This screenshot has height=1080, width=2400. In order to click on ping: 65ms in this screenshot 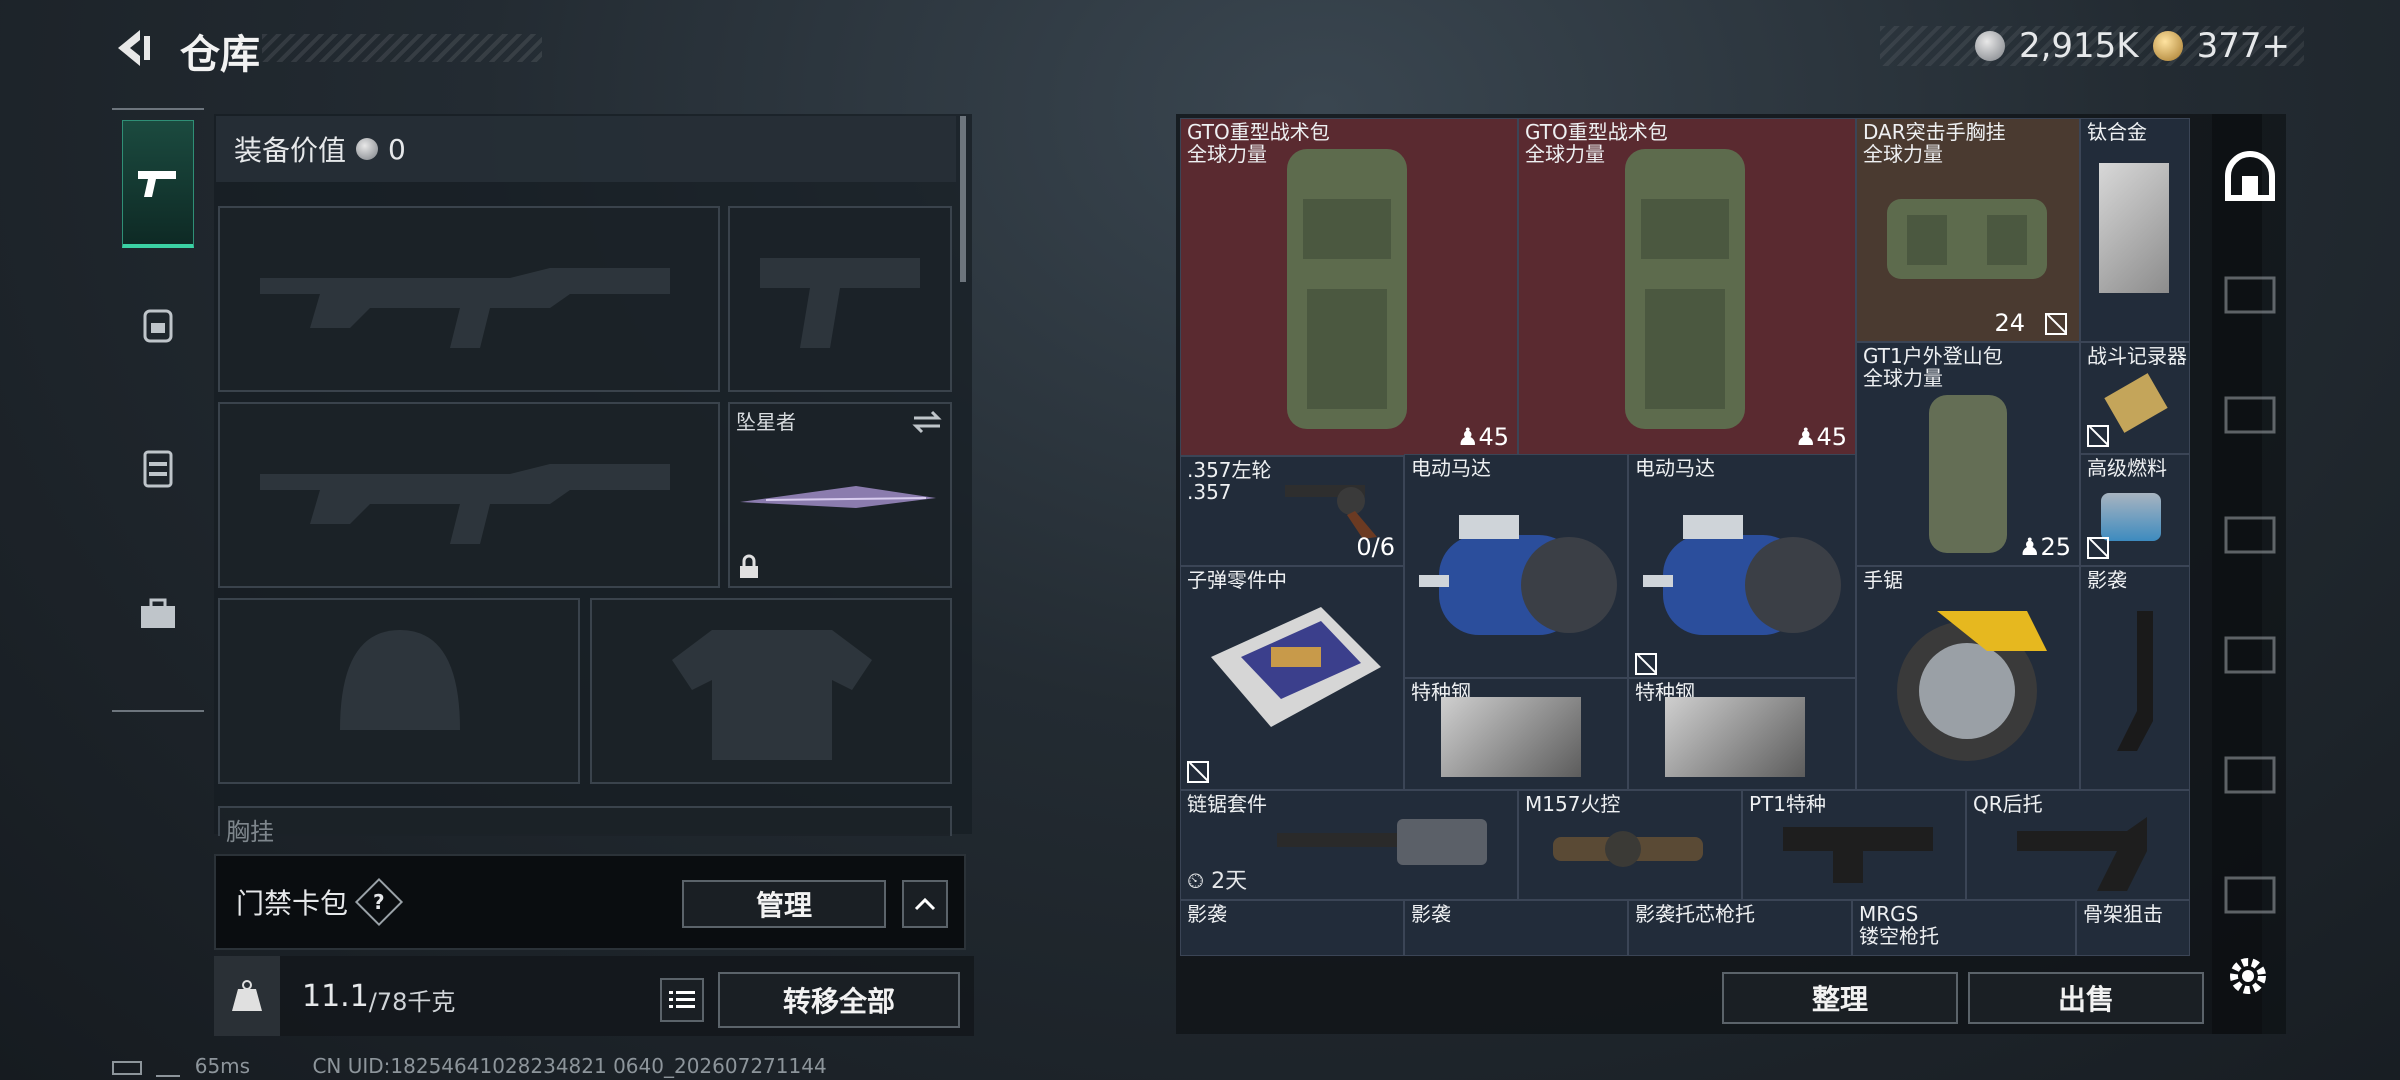, I will do `click(222, 1066)`.